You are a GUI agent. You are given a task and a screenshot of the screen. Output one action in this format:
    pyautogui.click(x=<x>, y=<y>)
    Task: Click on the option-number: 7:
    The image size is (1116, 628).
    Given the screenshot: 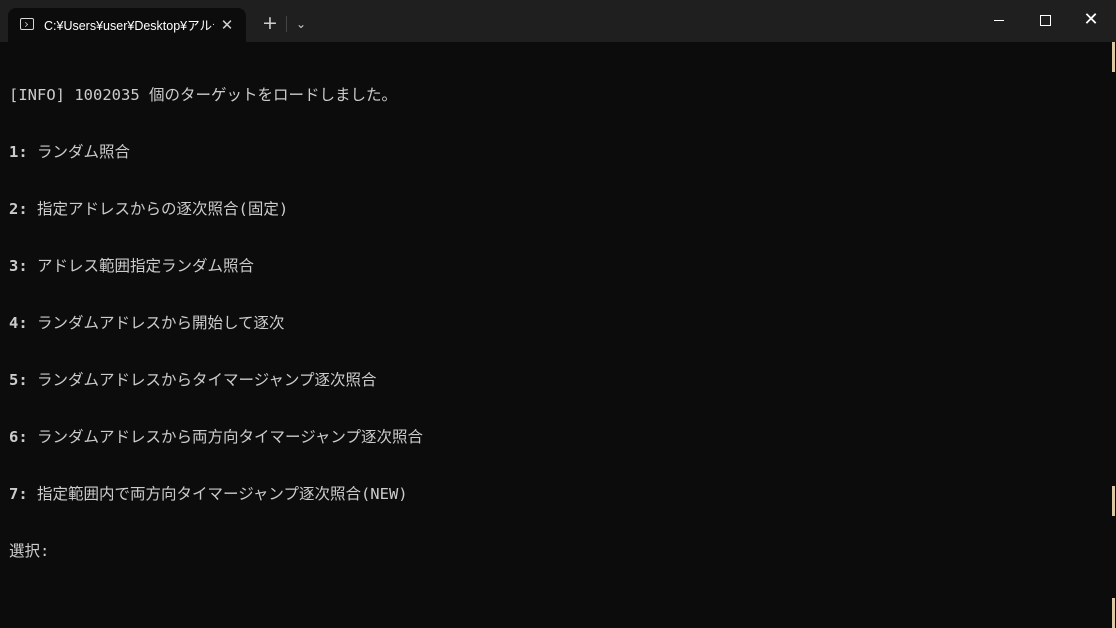 What is the action you would take?
    pyautogui.click(x=18, y=494)
    